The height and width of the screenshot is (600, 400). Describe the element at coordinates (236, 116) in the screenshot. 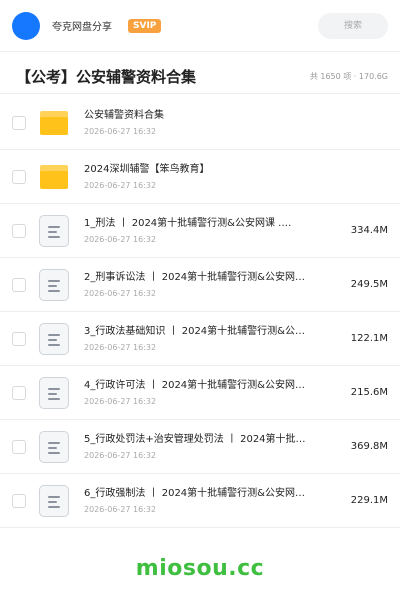

I see `file-name: 公安辅警资料合集` at that location.